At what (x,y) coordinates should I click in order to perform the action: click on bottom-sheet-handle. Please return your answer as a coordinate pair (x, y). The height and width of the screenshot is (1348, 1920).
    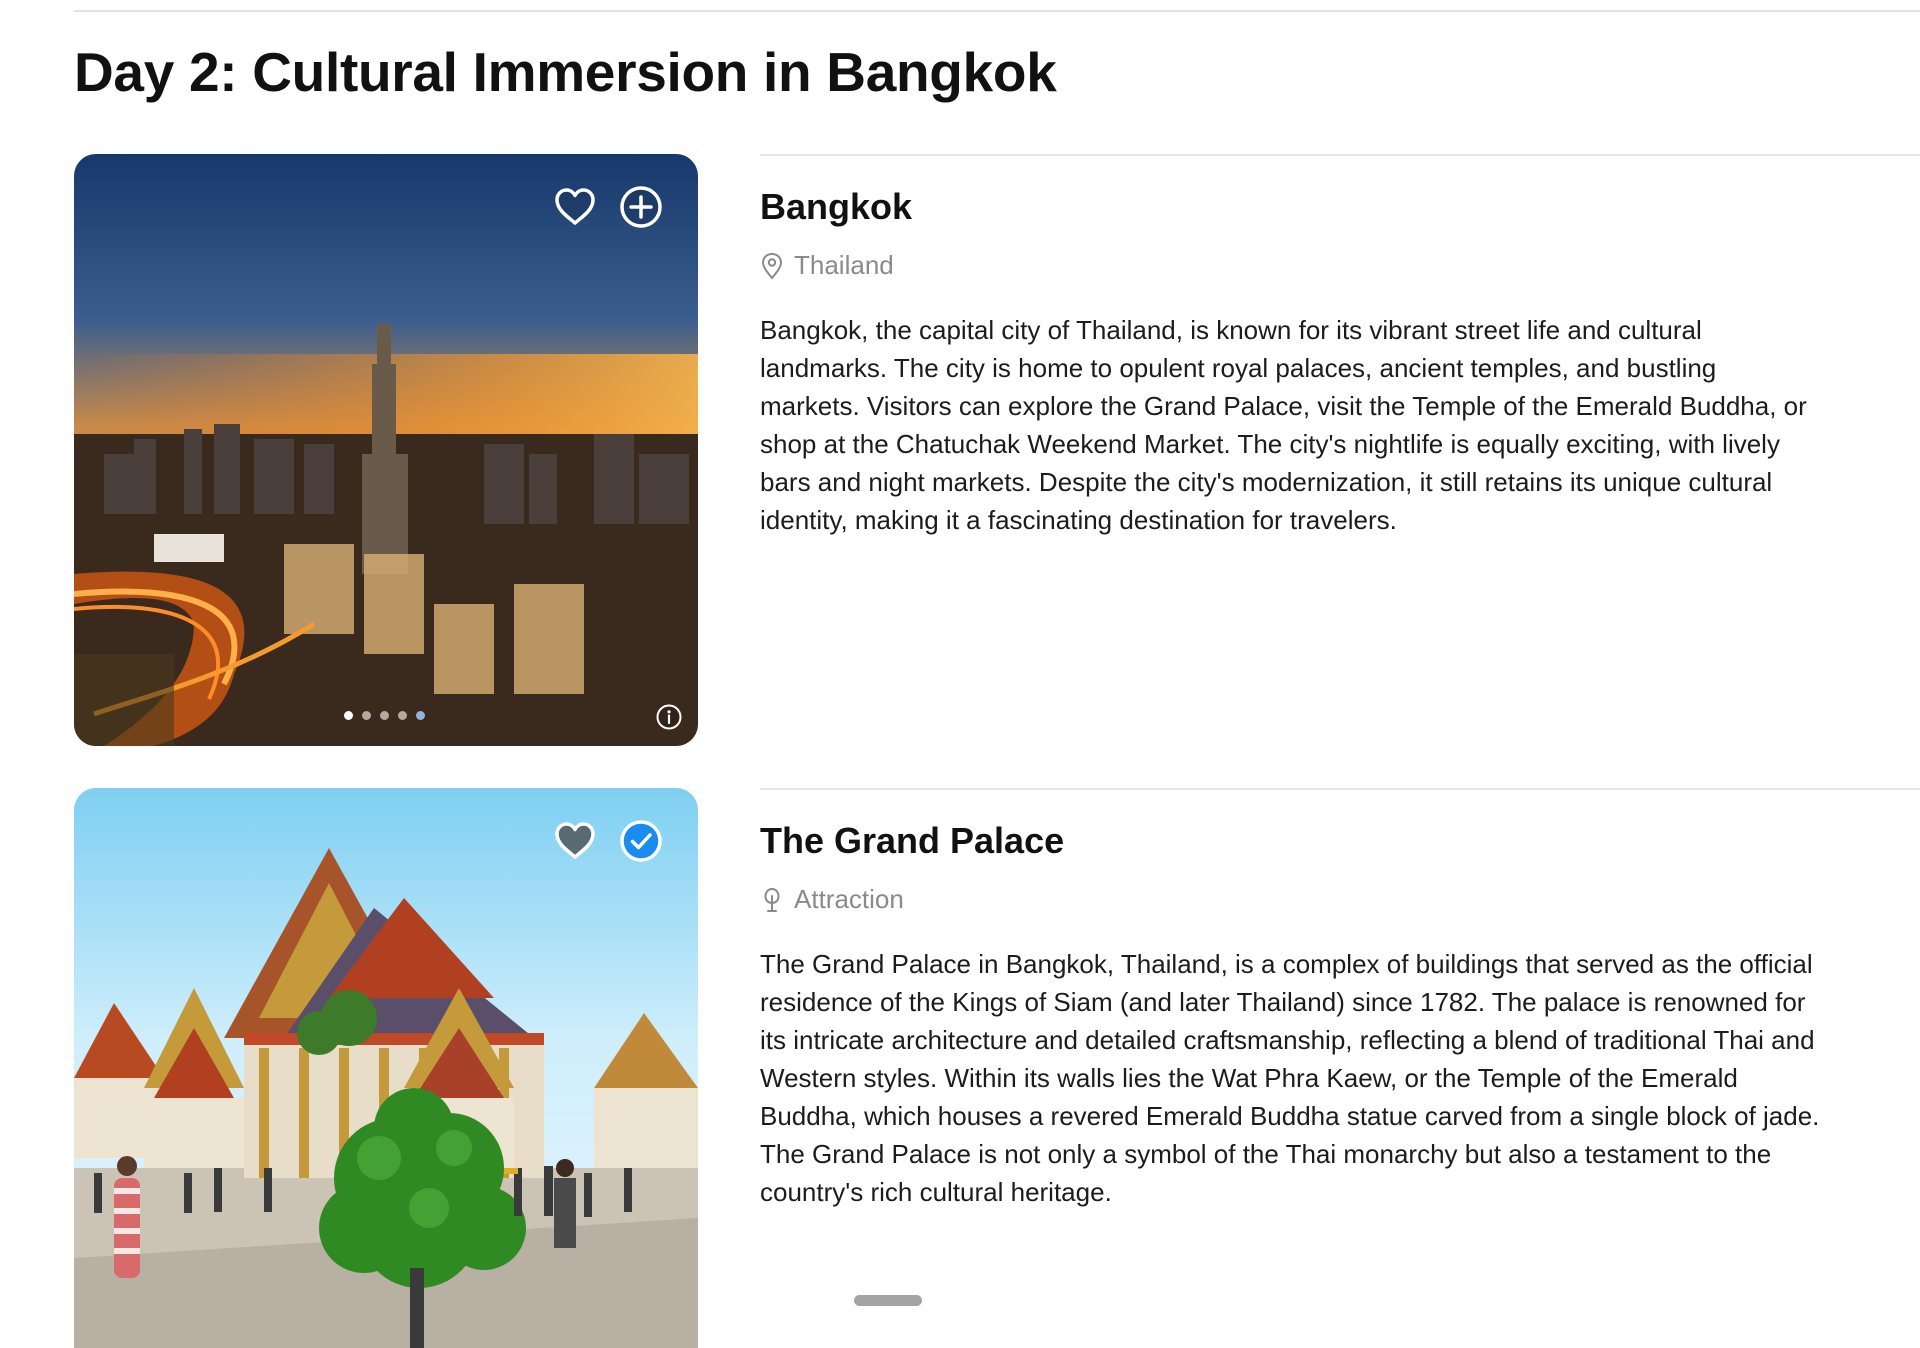
    Looking at the image, I should click on (888, 1300).